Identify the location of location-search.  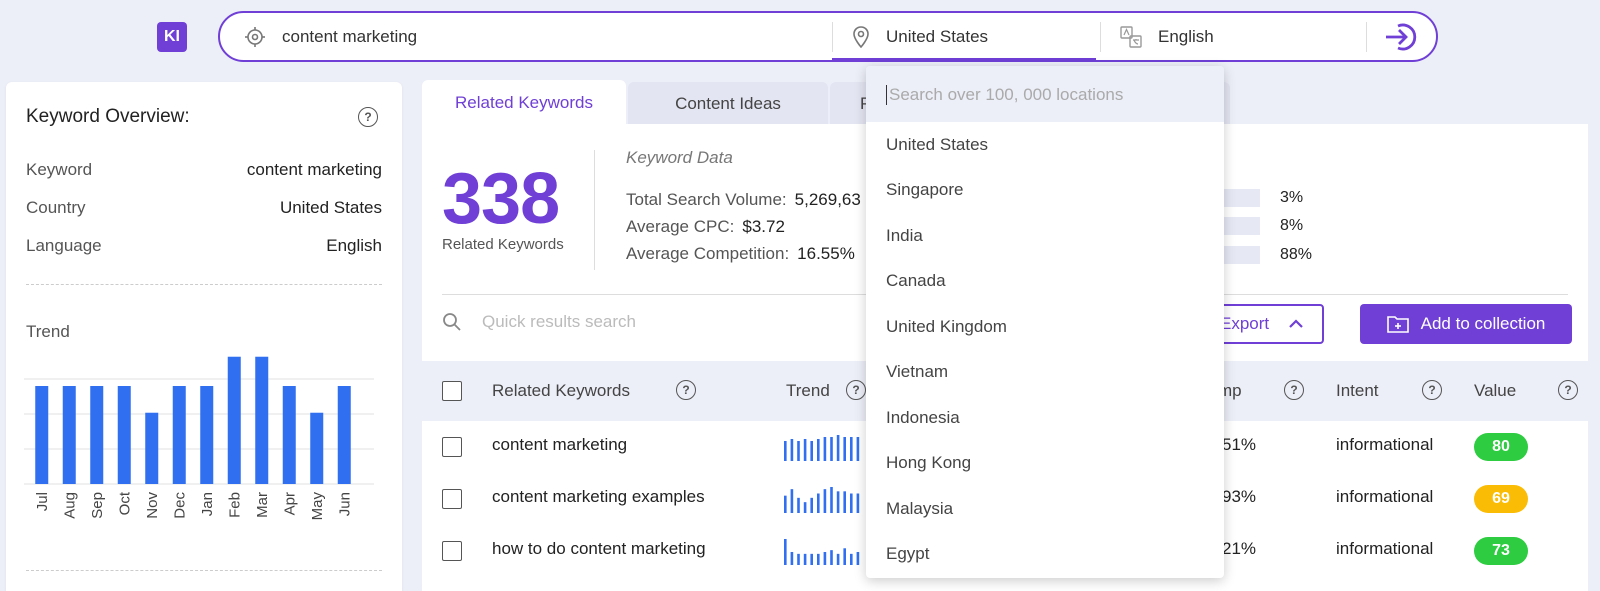
(1045, 94).